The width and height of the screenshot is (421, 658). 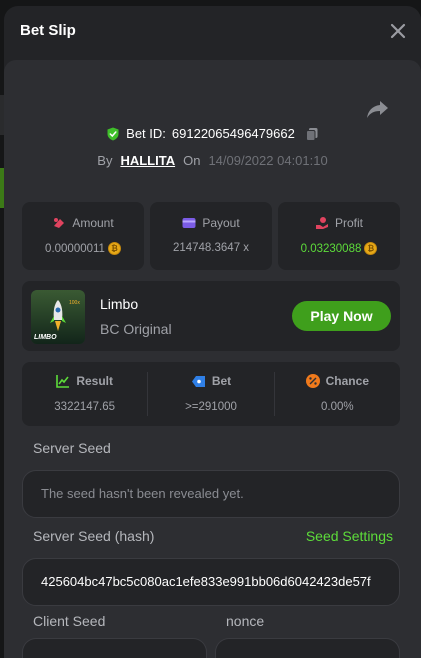 I want to click on bet-meta-row: By HALLITA On 14/09/2022 04:01:10, so click(x=212, y=160).